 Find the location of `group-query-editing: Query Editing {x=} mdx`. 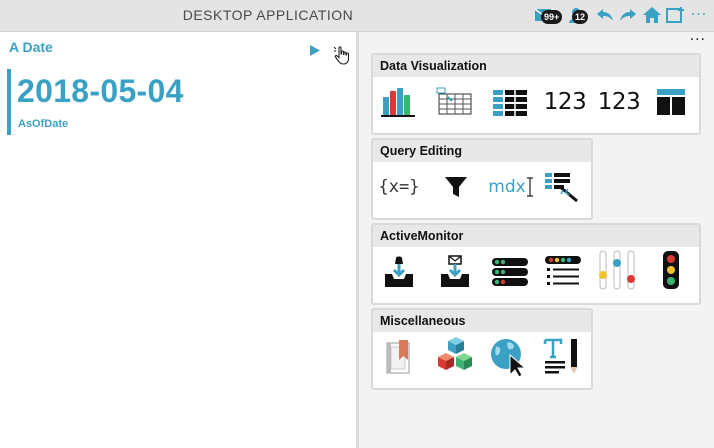

group-query-editing: Query Editing {x=} mdx is located at coordinates (482, 179).